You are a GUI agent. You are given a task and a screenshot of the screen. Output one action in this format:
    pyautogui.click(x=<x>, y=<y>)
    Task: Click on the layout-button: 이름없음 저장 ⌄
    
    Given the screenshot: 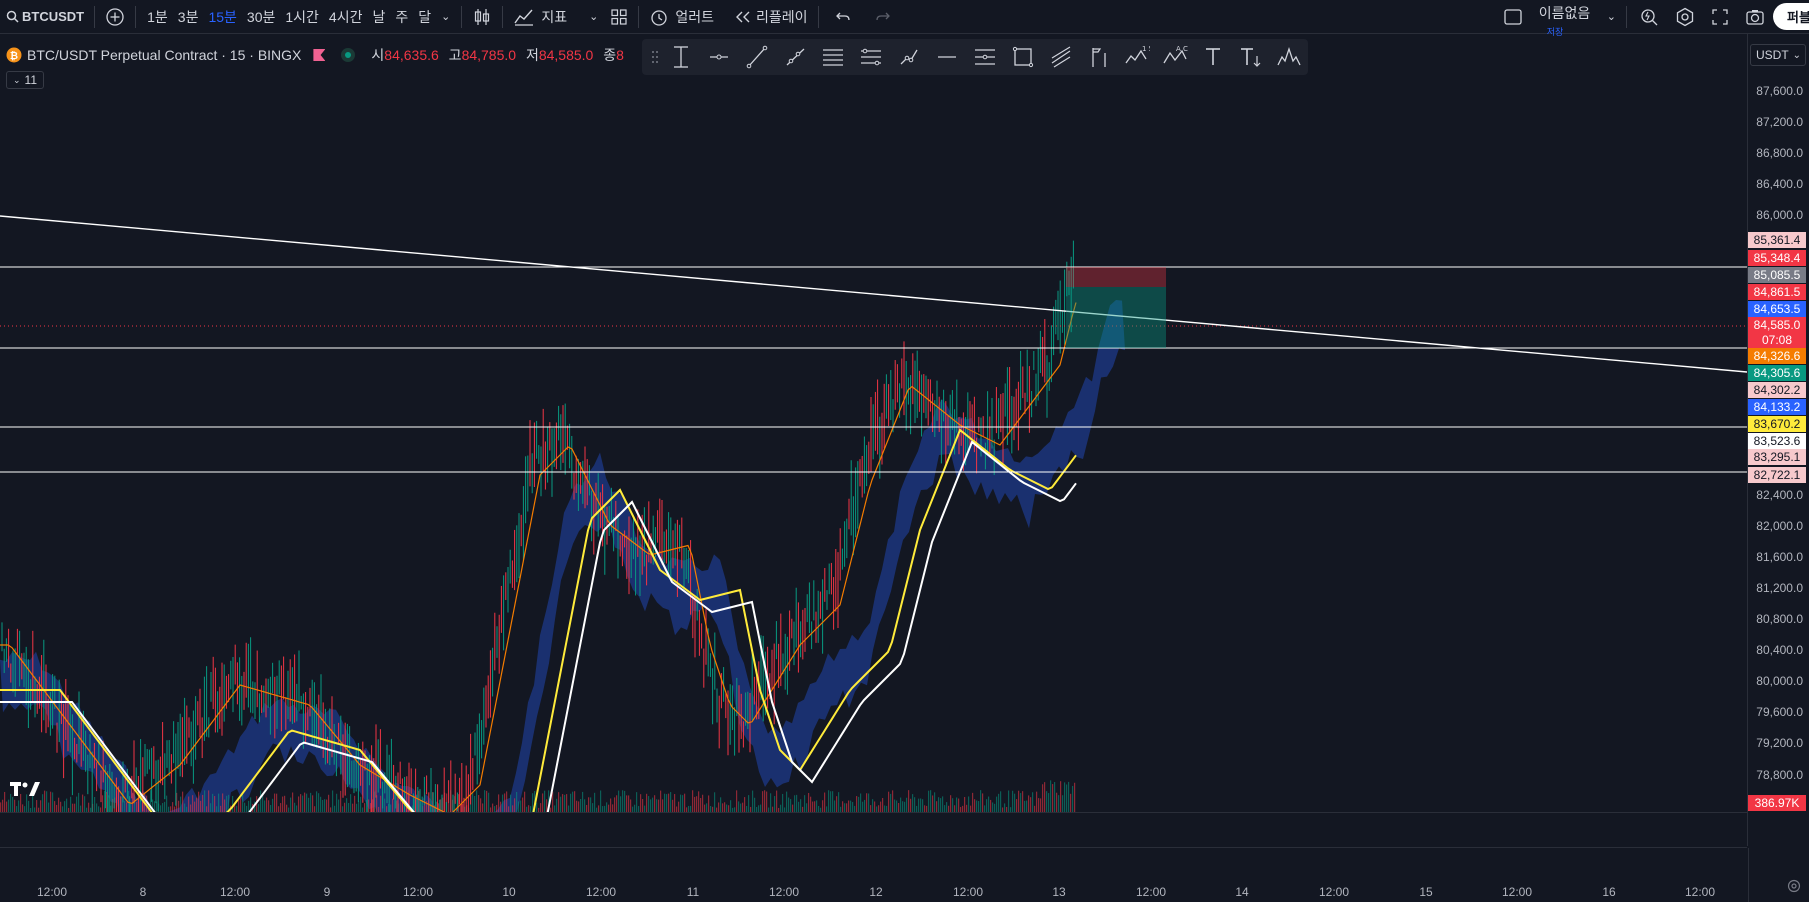 What is the action you would take?
    pyautogui.click(x=1559, y=18)
    